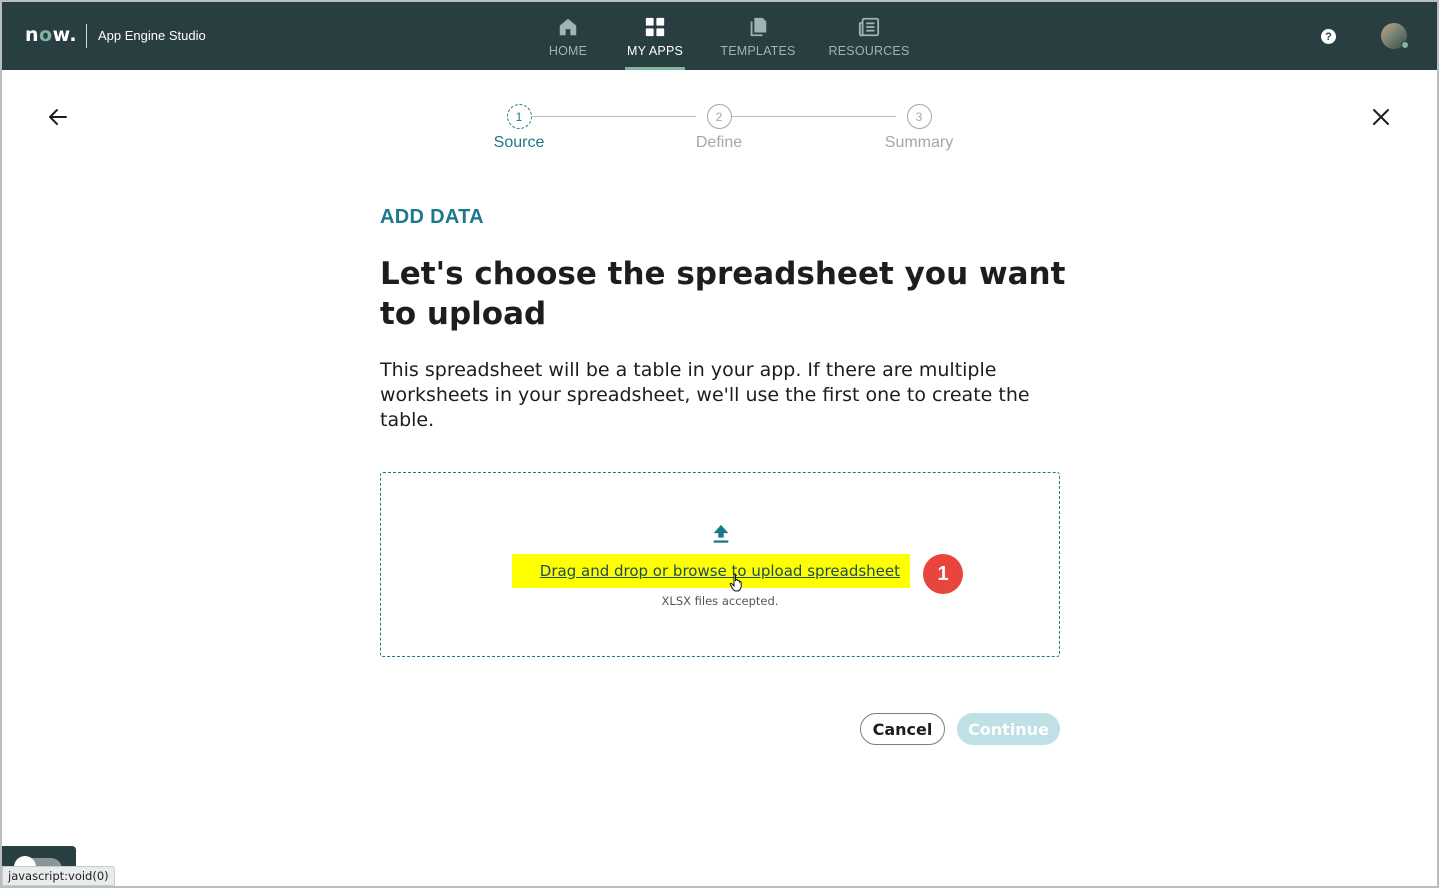 Image resolution: width=1439 pixels, height=888 pixels. What do you see at coordinates (919, 116) in the screenshot?
I see `step-number: 3` at bounding box center [919, 116].